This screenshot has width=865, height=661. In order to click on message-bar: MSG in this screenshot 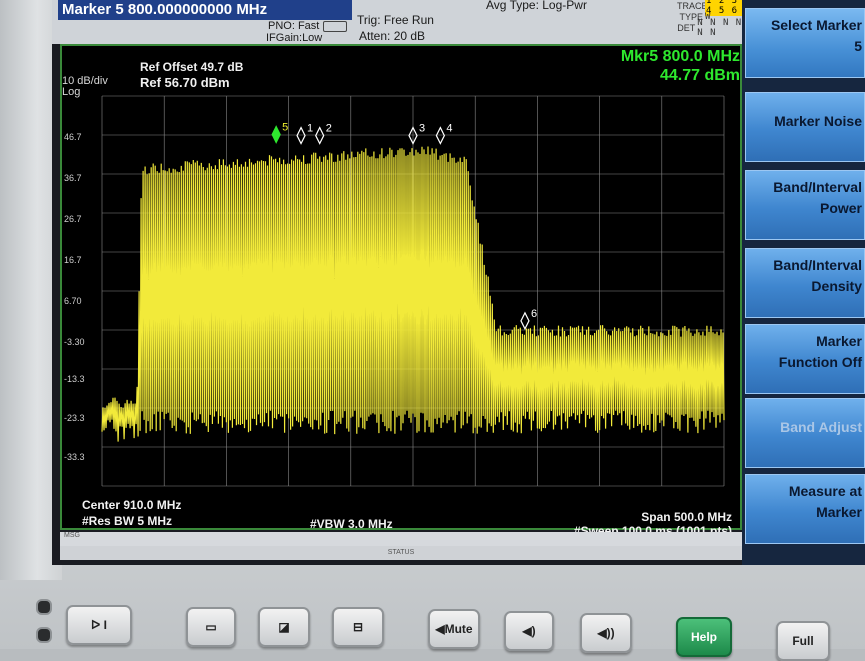, I will do `click(401, 539)`.